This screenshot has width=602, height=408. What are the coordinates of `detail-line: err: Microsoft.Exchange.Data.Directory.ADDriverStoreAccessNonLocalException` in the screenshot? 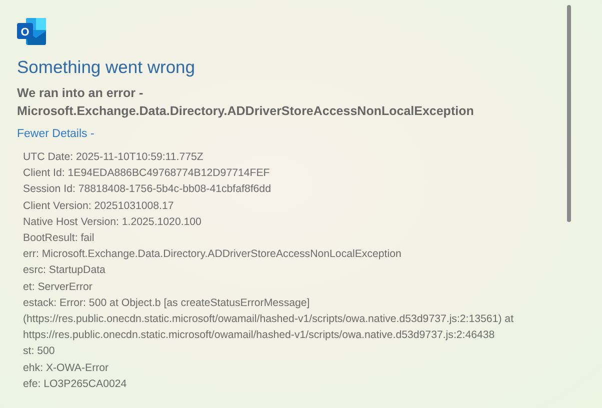 It's located at (212, 254).